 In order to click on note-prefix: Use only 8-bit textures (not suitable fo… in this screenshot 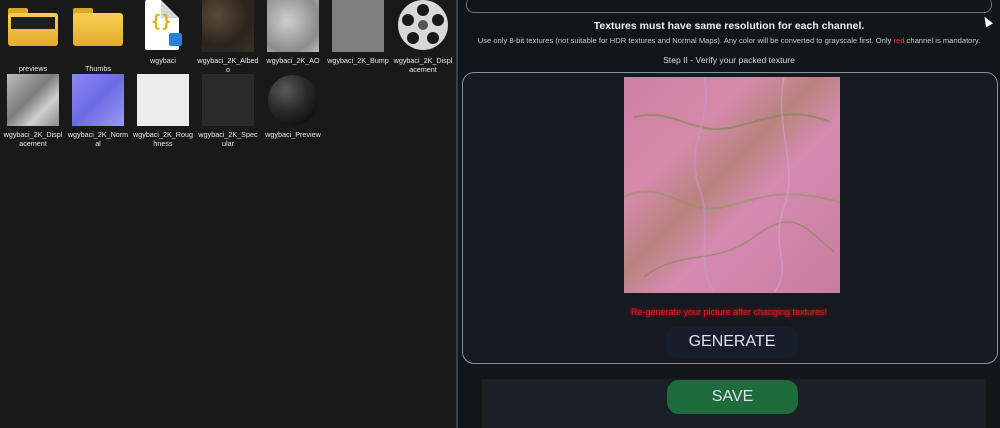, I will do `click(684, 40)`.